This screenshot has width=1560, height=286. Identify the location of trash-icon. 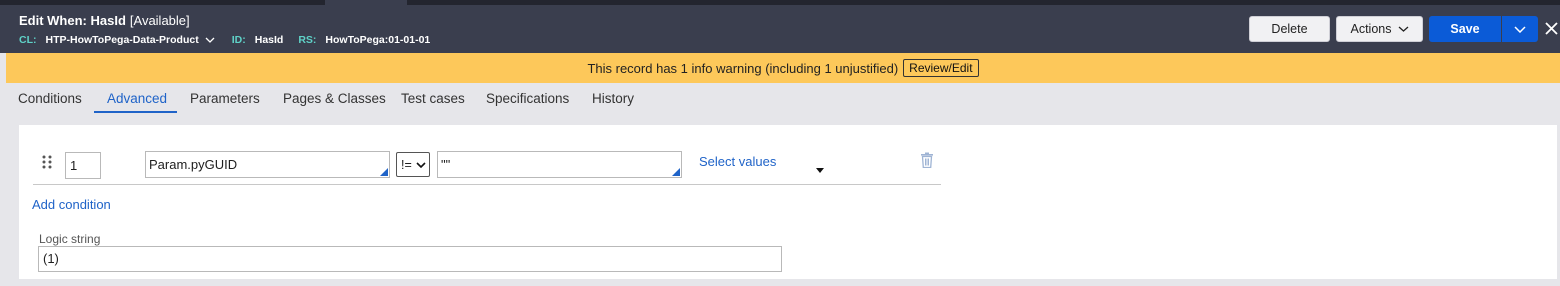
(927, 160).